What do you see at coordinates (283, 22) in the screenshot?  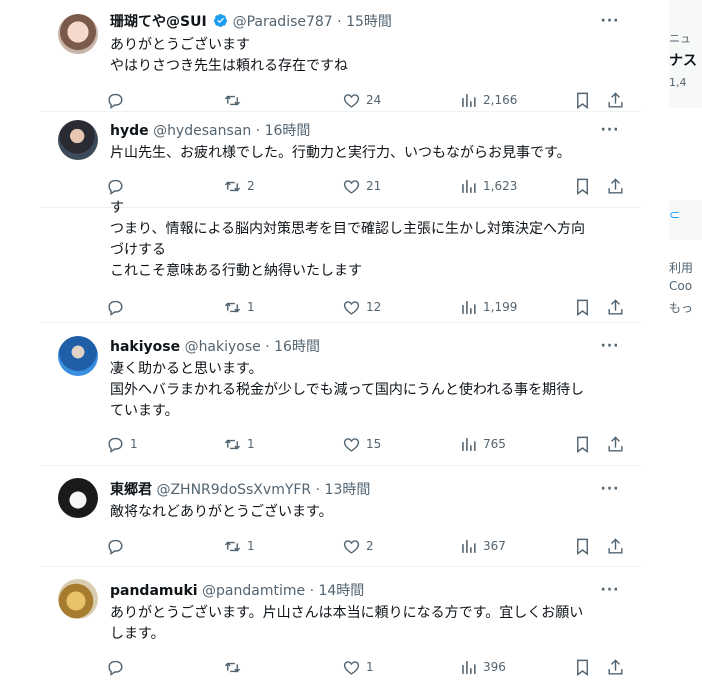 I see `user-handle: @Paradise787` at bounding box center [283, 22].